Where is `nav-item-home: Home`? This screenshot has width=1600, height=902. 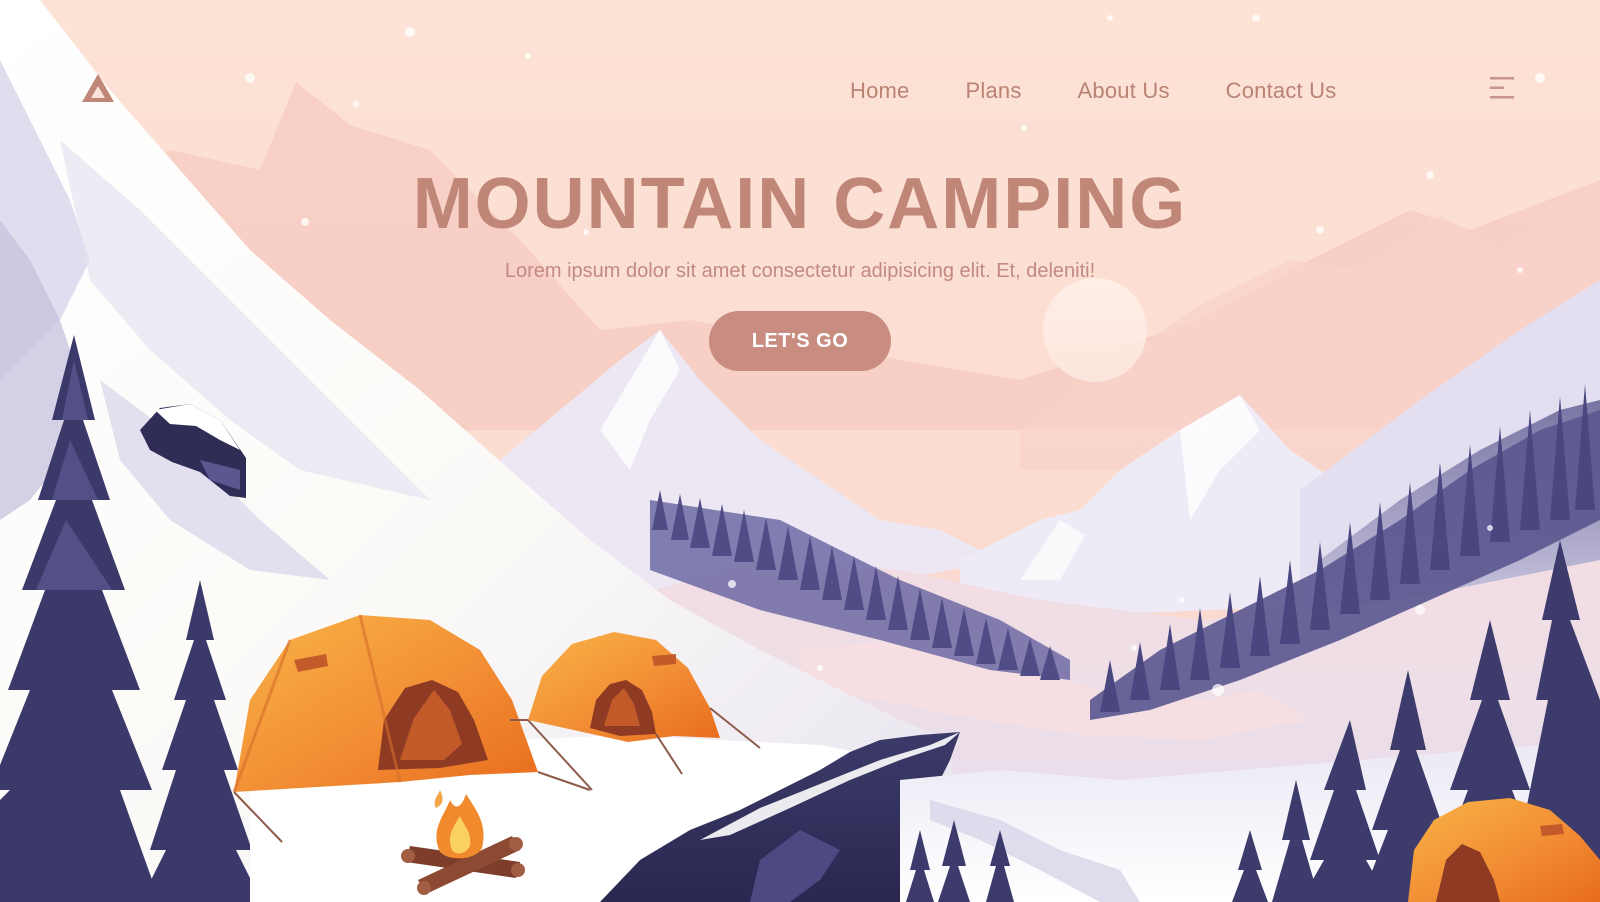
nav-item-home: Home is located at coordinates (880, 91).